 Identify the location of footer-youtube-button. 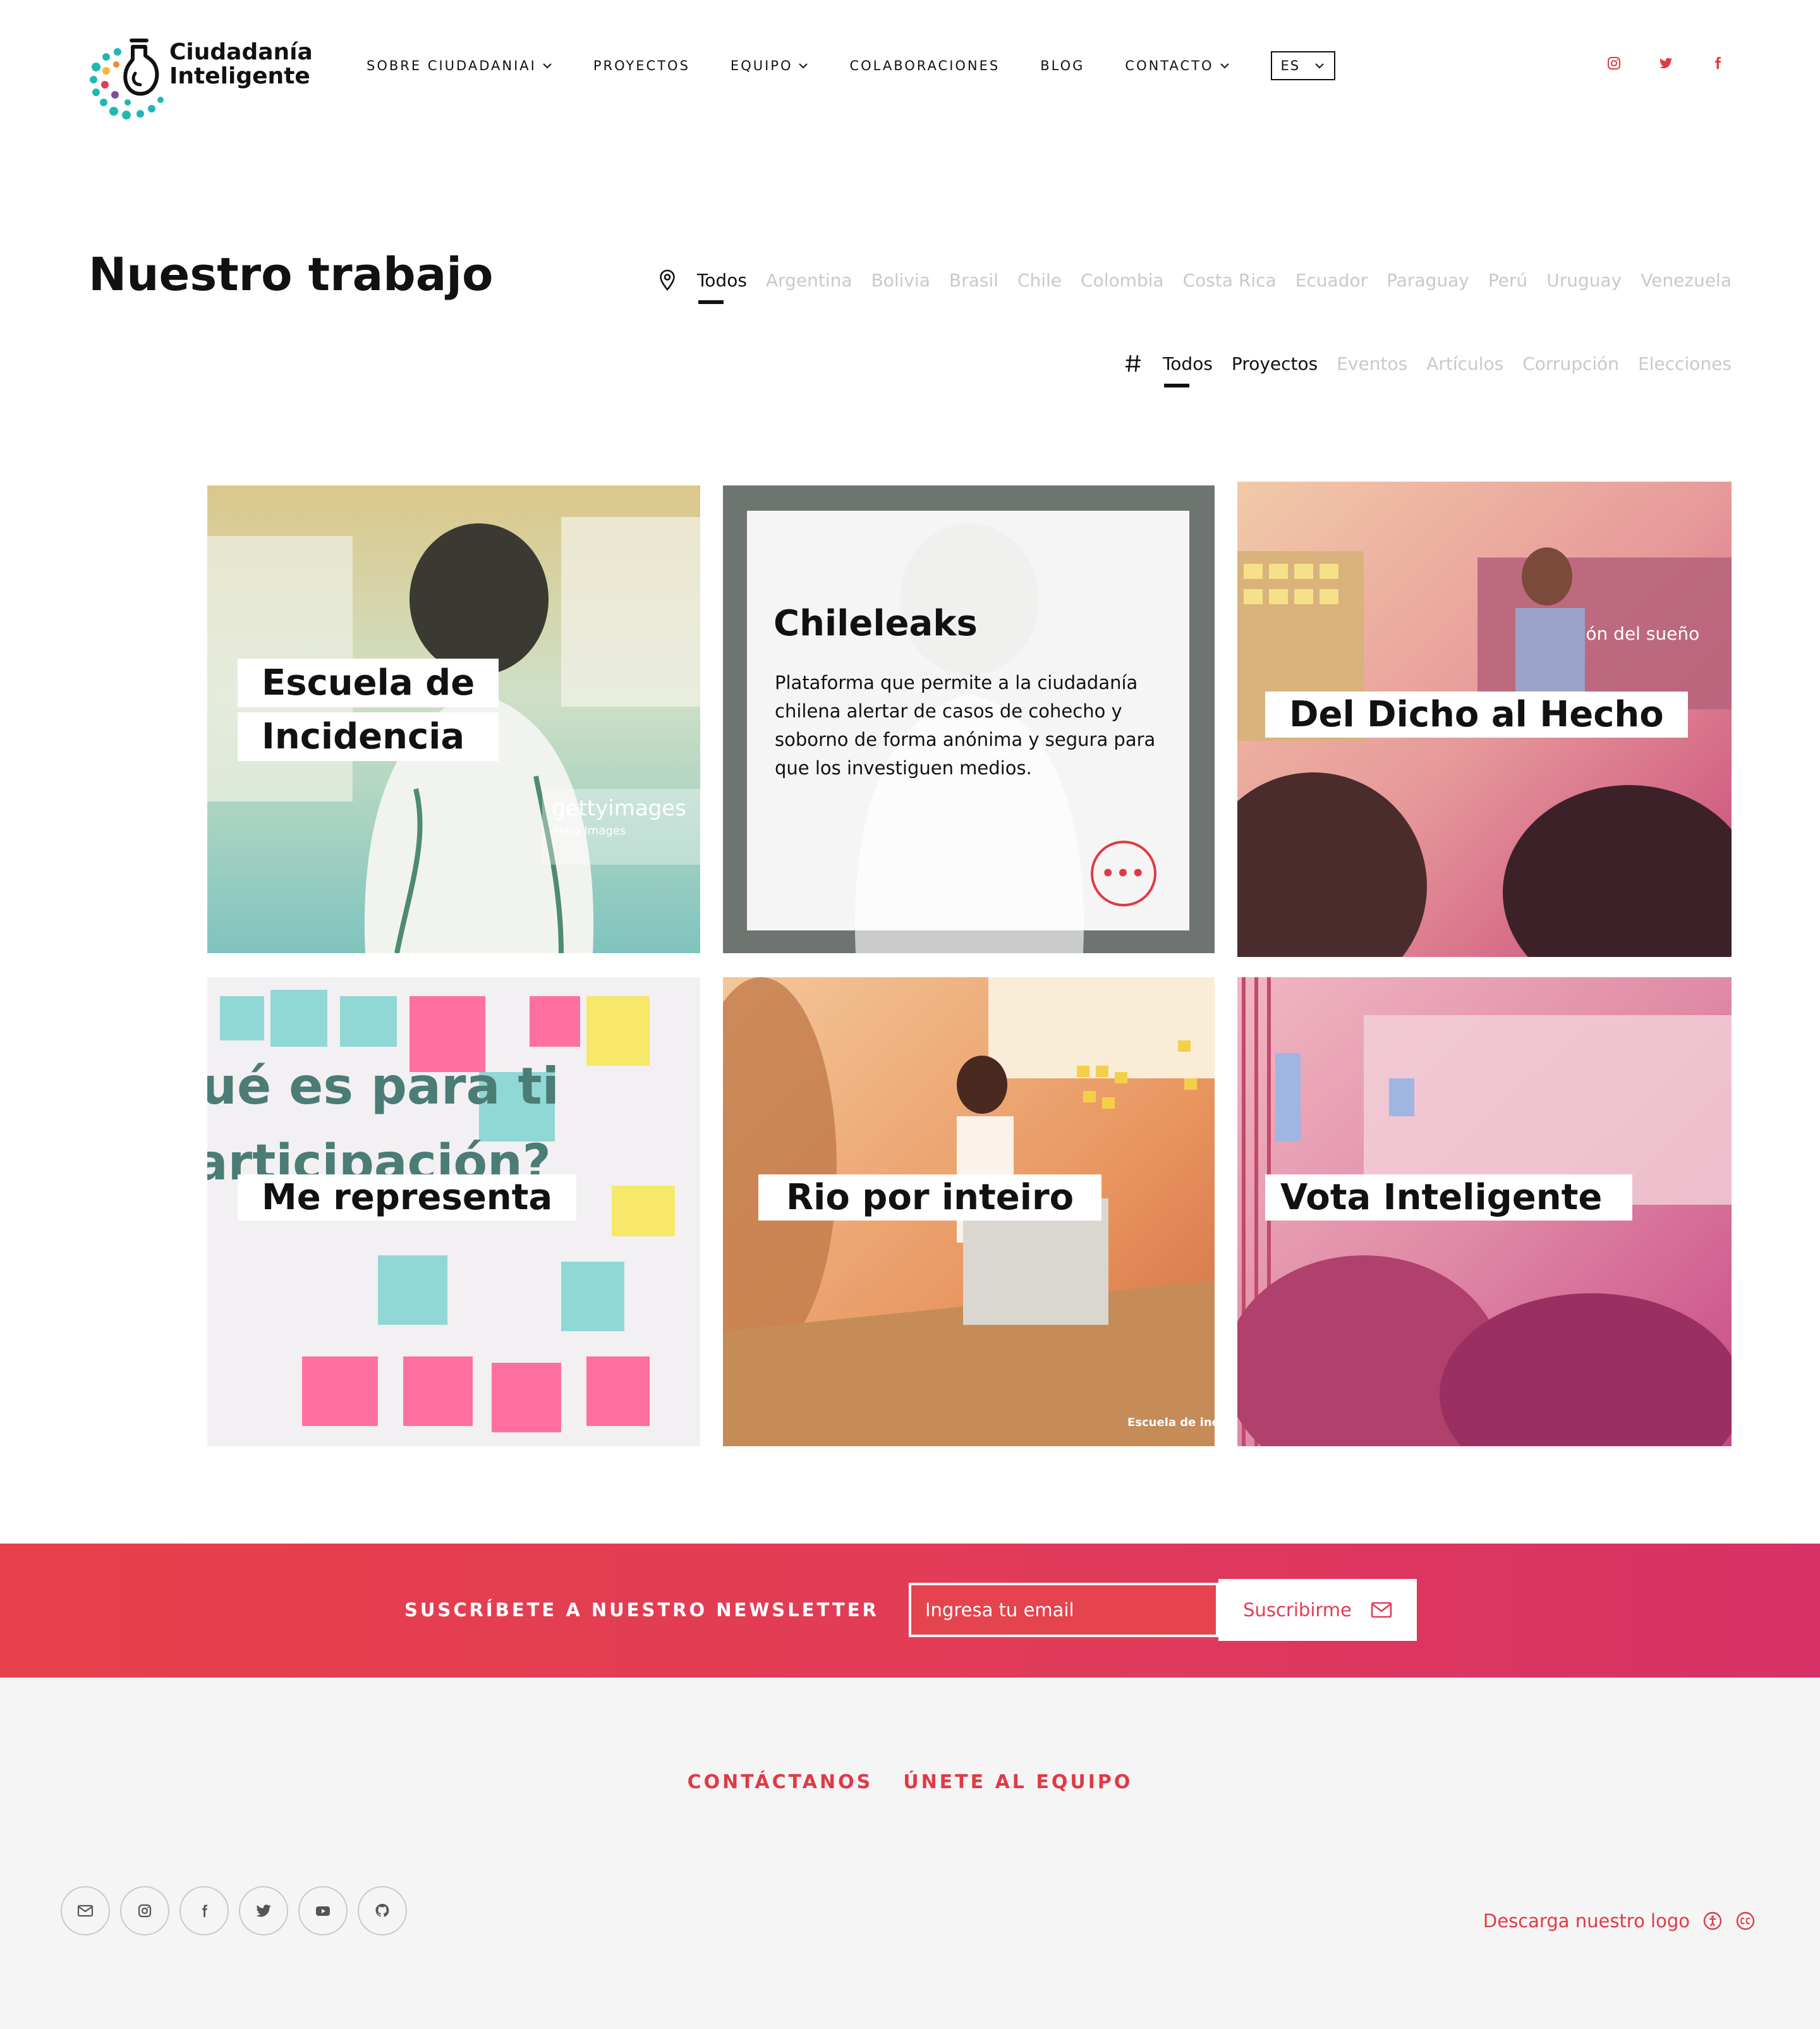
(323, 1910).